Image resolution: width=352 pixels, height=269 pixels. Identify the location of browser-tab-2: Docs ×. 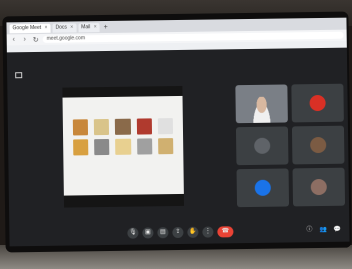
(64, 27).